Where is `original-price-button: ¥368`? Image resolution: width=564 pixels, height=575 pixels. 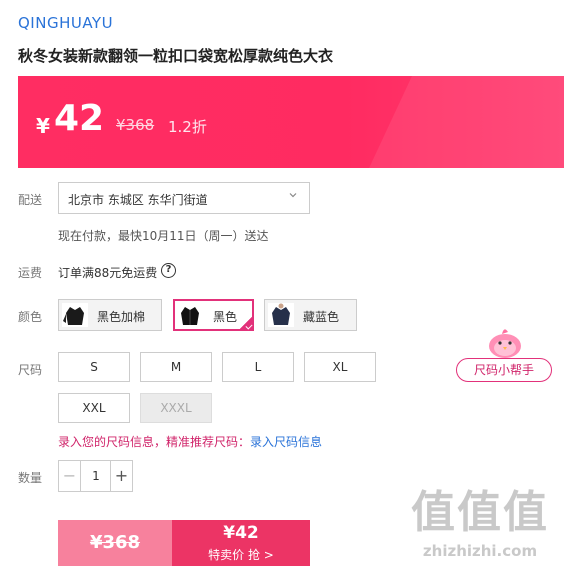 original-price-button: ¥368 is located at coordinates (115, 543).